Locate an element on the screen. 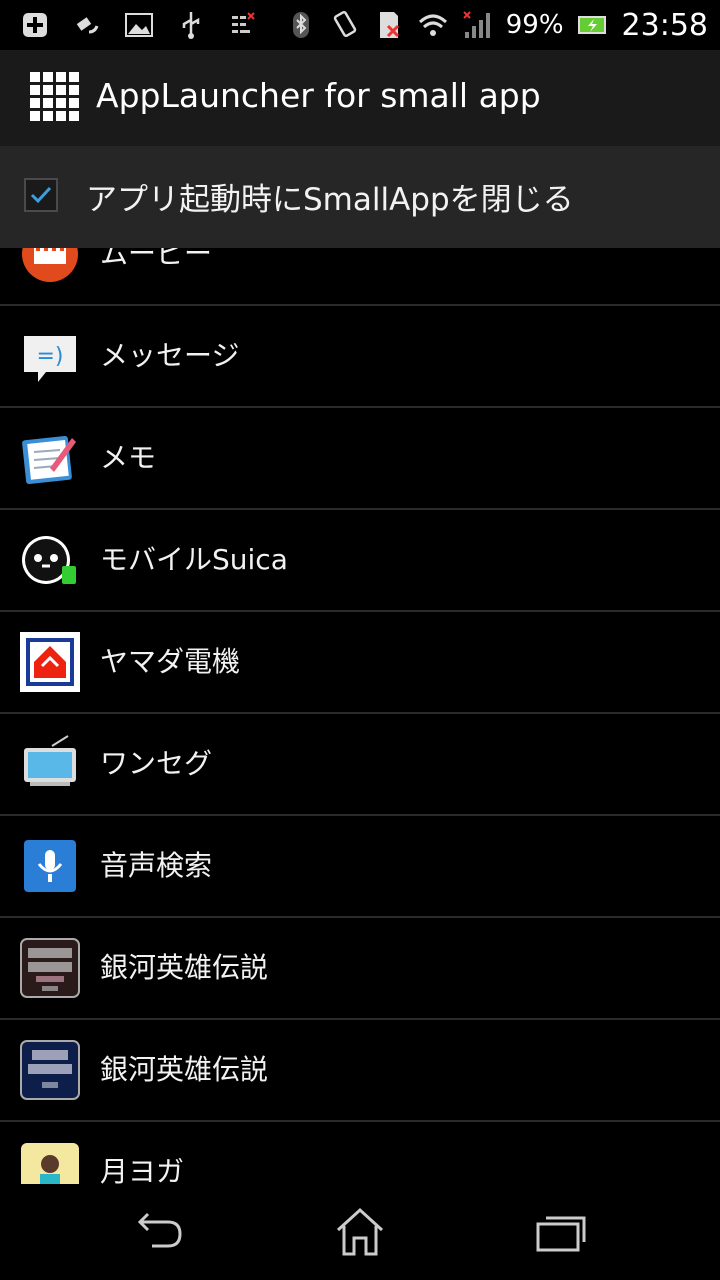 The image size is (720, 1280). list-item-label: メモ is located at coordinates (128, 457).